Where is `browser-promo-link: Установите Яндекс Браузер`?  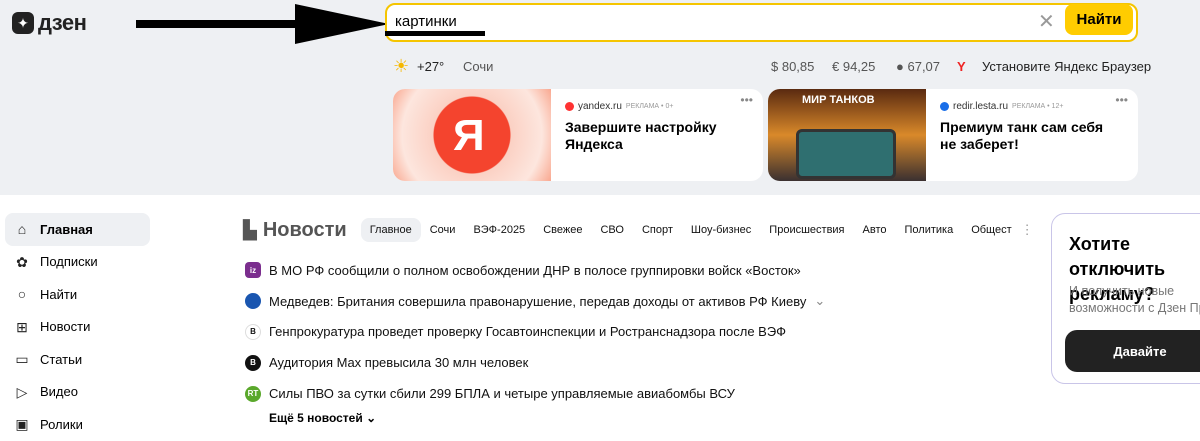
browser-promo-link: Установите Яндекс Браузер is located at coordinates (1066, 66).